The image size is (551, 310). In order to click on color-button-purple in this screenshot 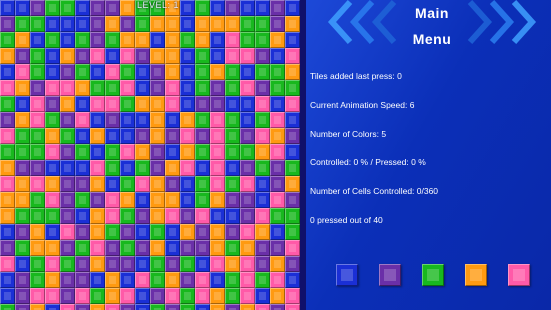, I will do `click(390, 275)`.